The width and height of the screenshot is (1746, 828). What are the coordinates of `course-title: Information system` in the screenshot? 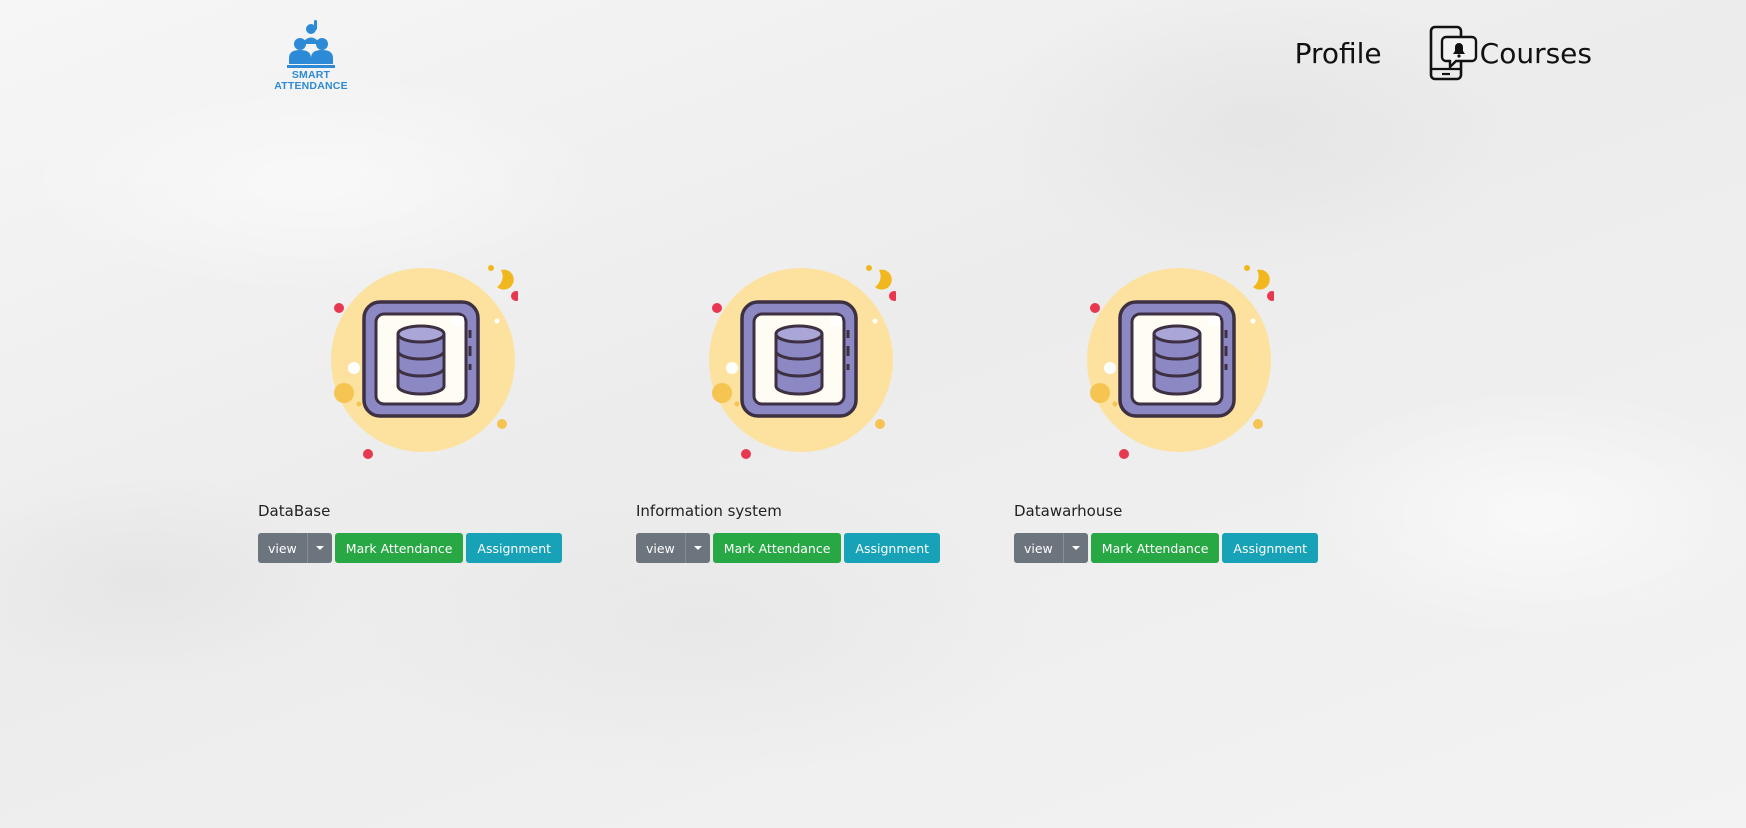 It's located at (709, 511).